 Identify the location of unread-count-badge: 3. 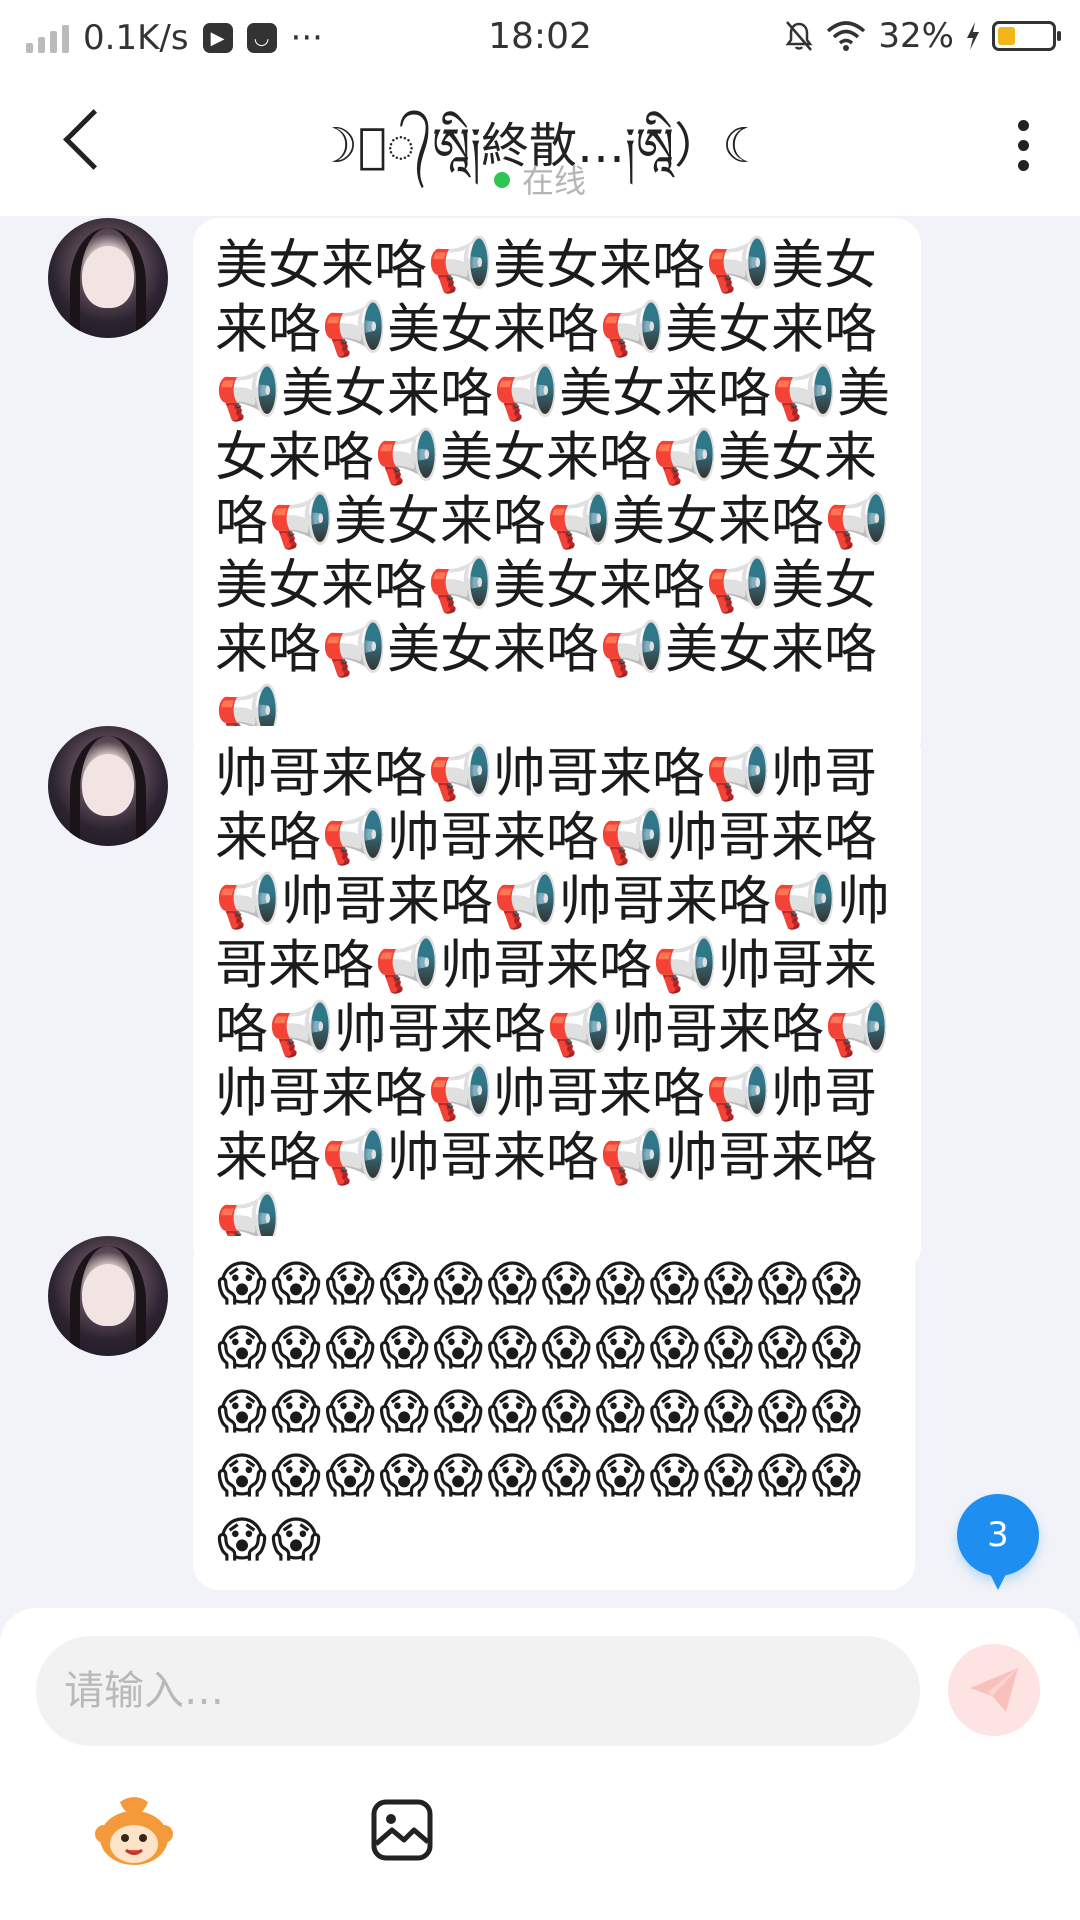
(998, 1542).